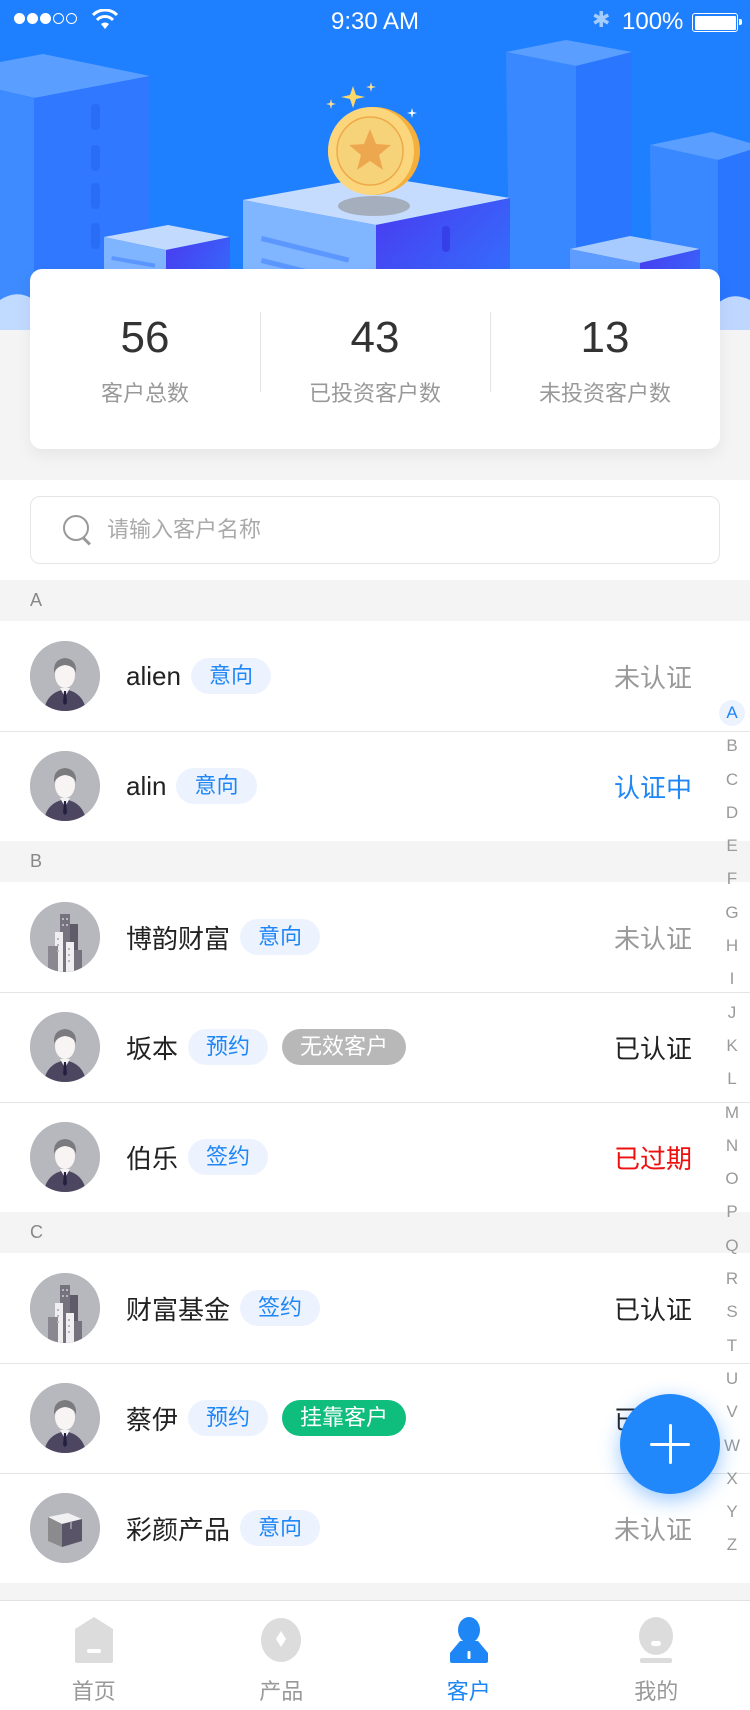 The image size is (750, 1710). I want to click on index-letter-p: P, so click(732, 1211).